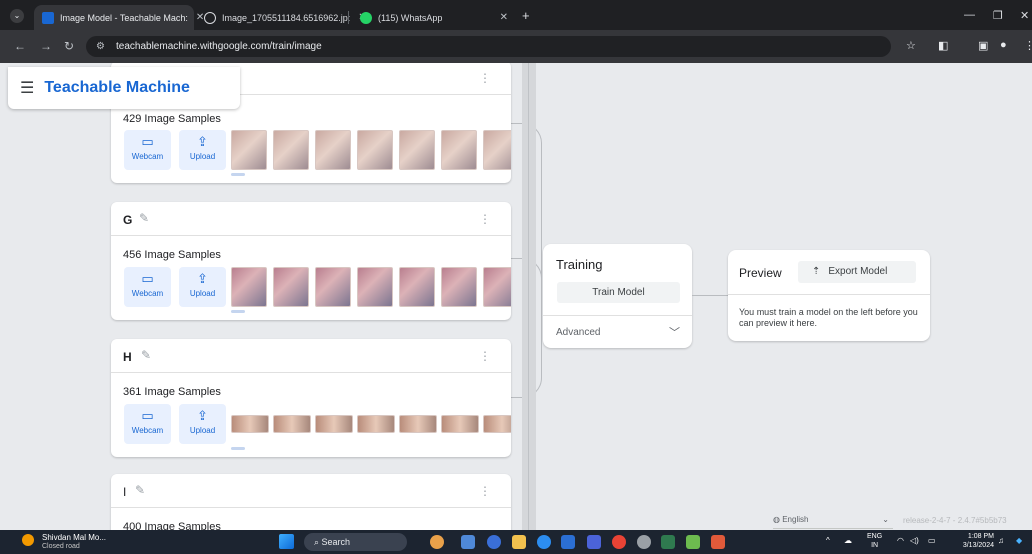 This screenshot has width=1032, height=554. I want to click on profile-icon: ●, so click(1003, 45).